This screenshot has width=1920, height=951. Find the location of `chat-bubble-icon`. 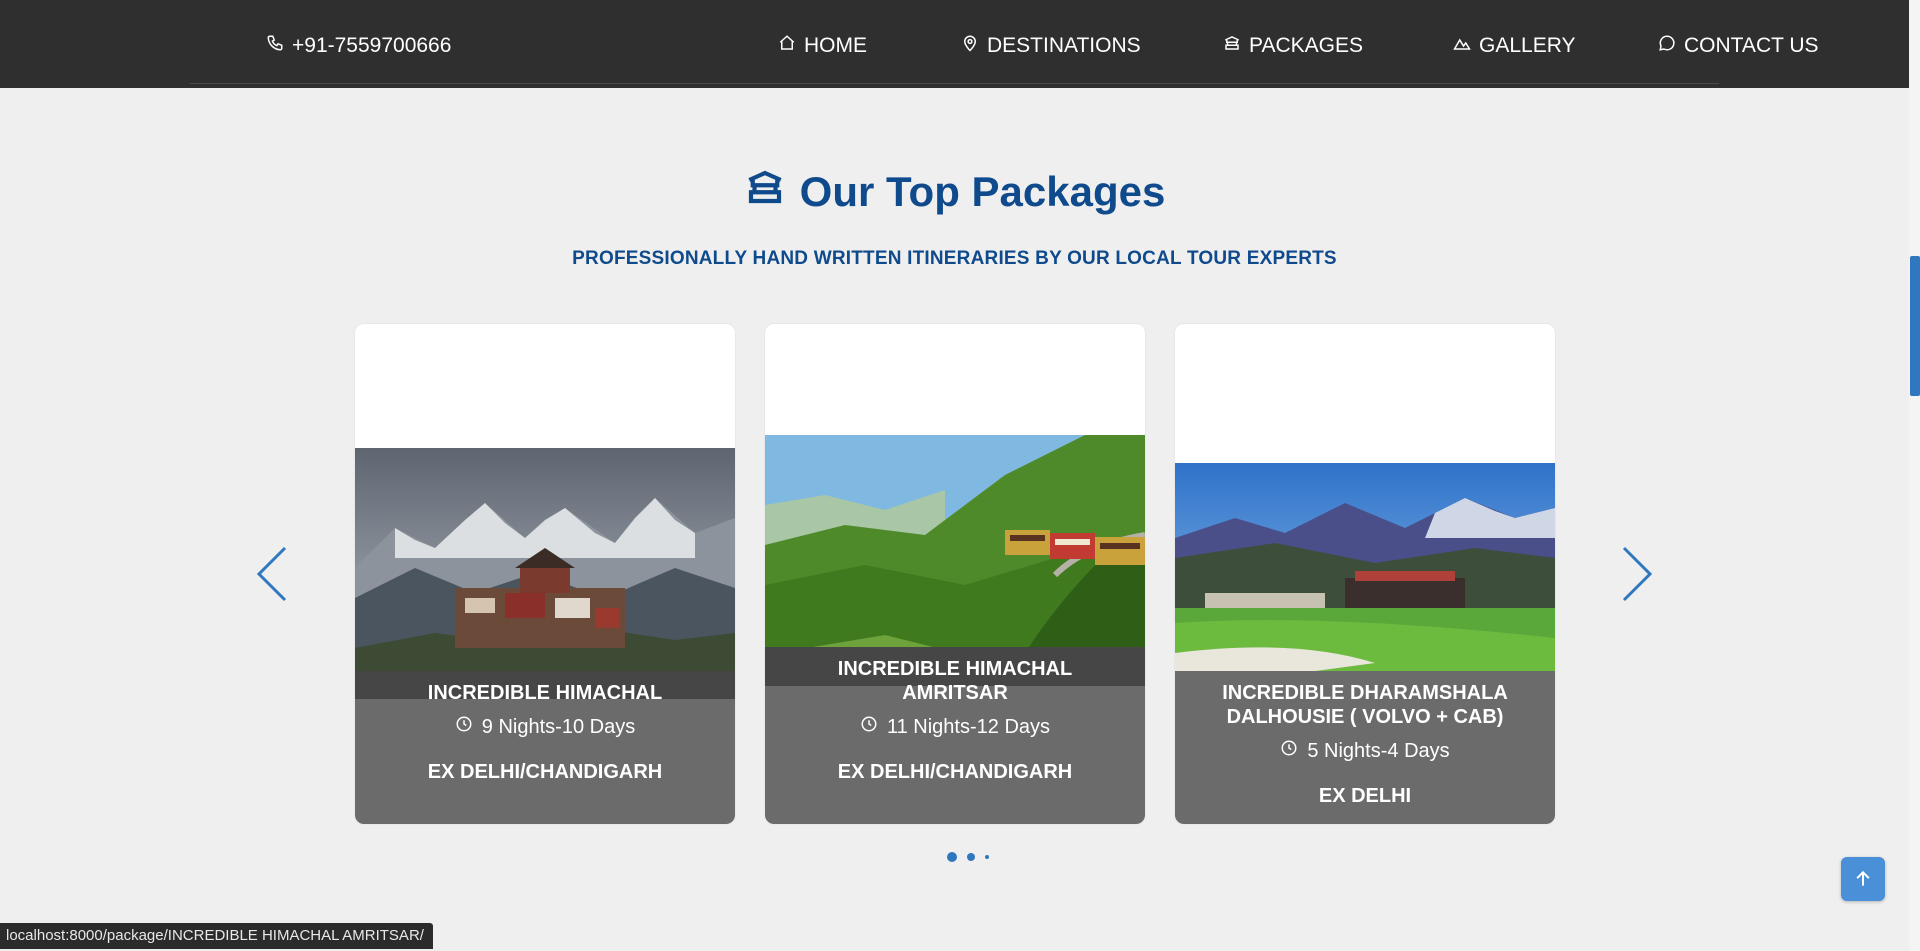

chat-bubble-icon is located at coordinates (1667, 46).